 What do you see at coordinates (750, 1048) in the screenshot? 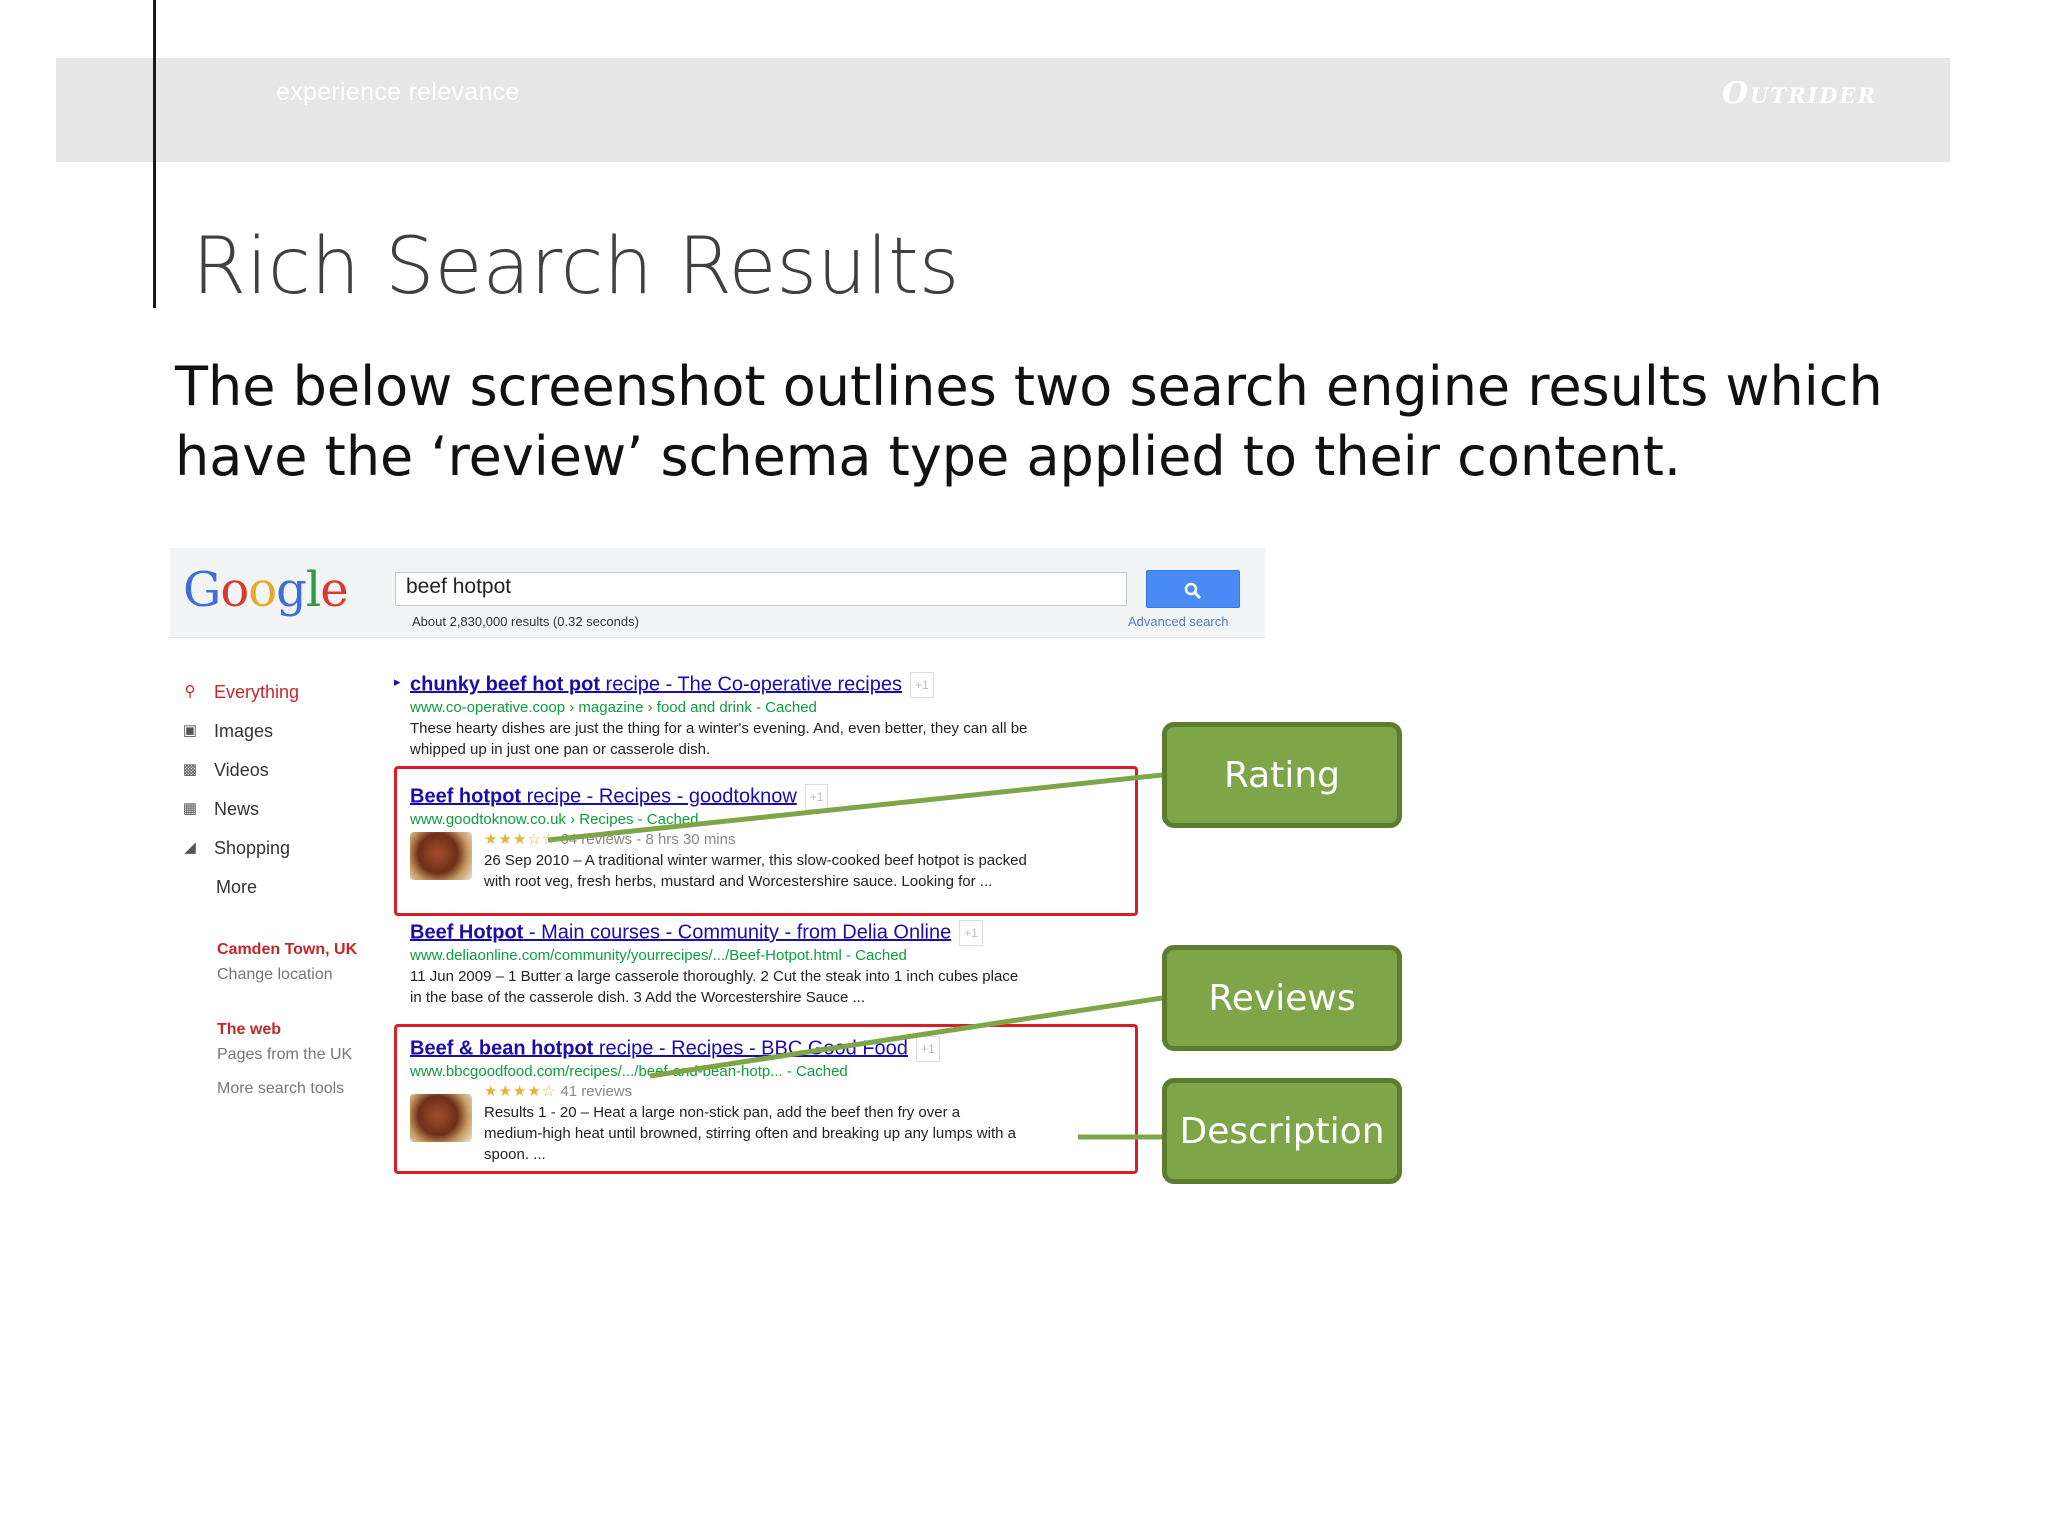
I see `result-title-rest: recipe - Recipes - BBC Good Food` at bounding box center [750, 1048].